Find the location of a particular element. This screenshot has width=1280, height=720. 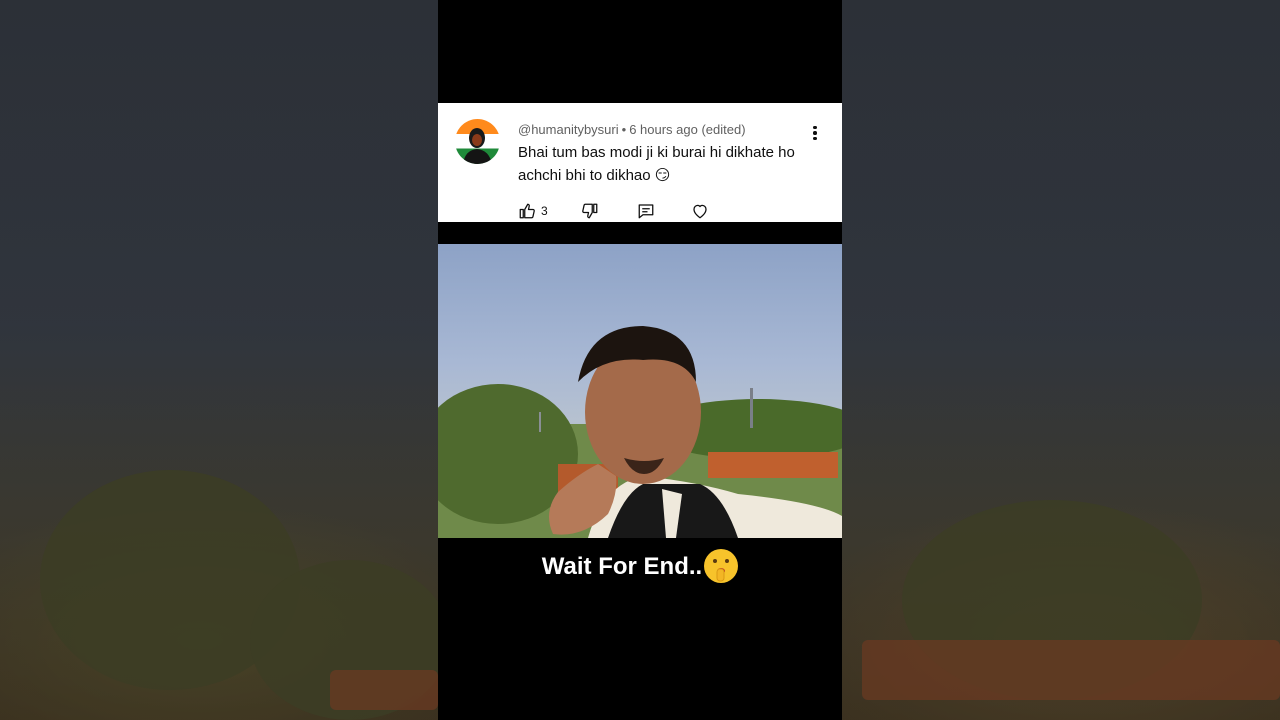

more-vert-icon is located at coordinates (815, 133).